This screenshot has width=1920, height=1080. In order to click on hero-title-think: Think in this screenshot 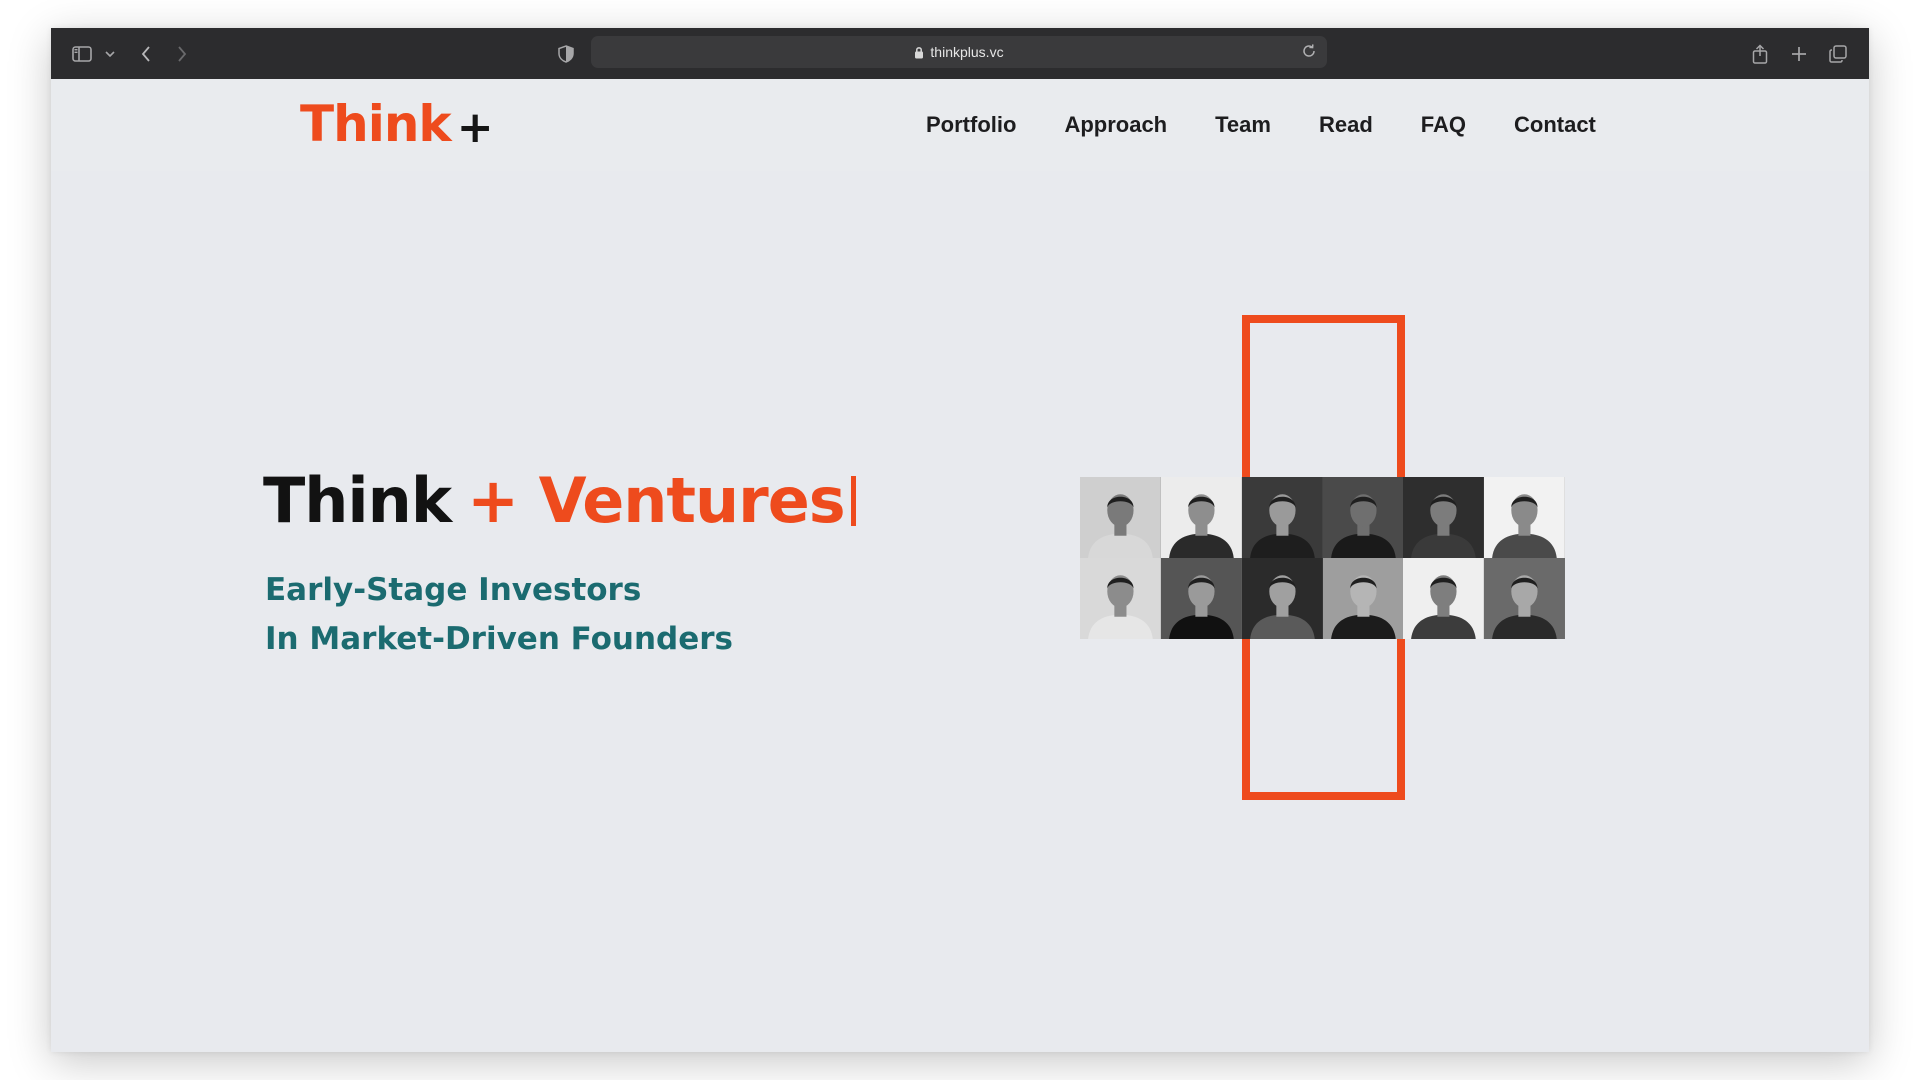, I will do `click(357, 500)`.